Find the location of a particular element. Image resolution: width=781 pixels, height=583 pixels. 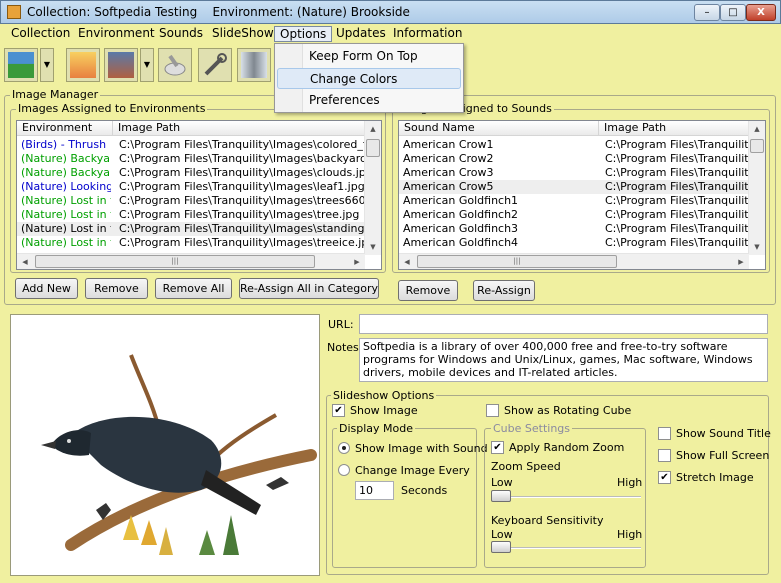

wrench-button is located at coordinates (215, 65).